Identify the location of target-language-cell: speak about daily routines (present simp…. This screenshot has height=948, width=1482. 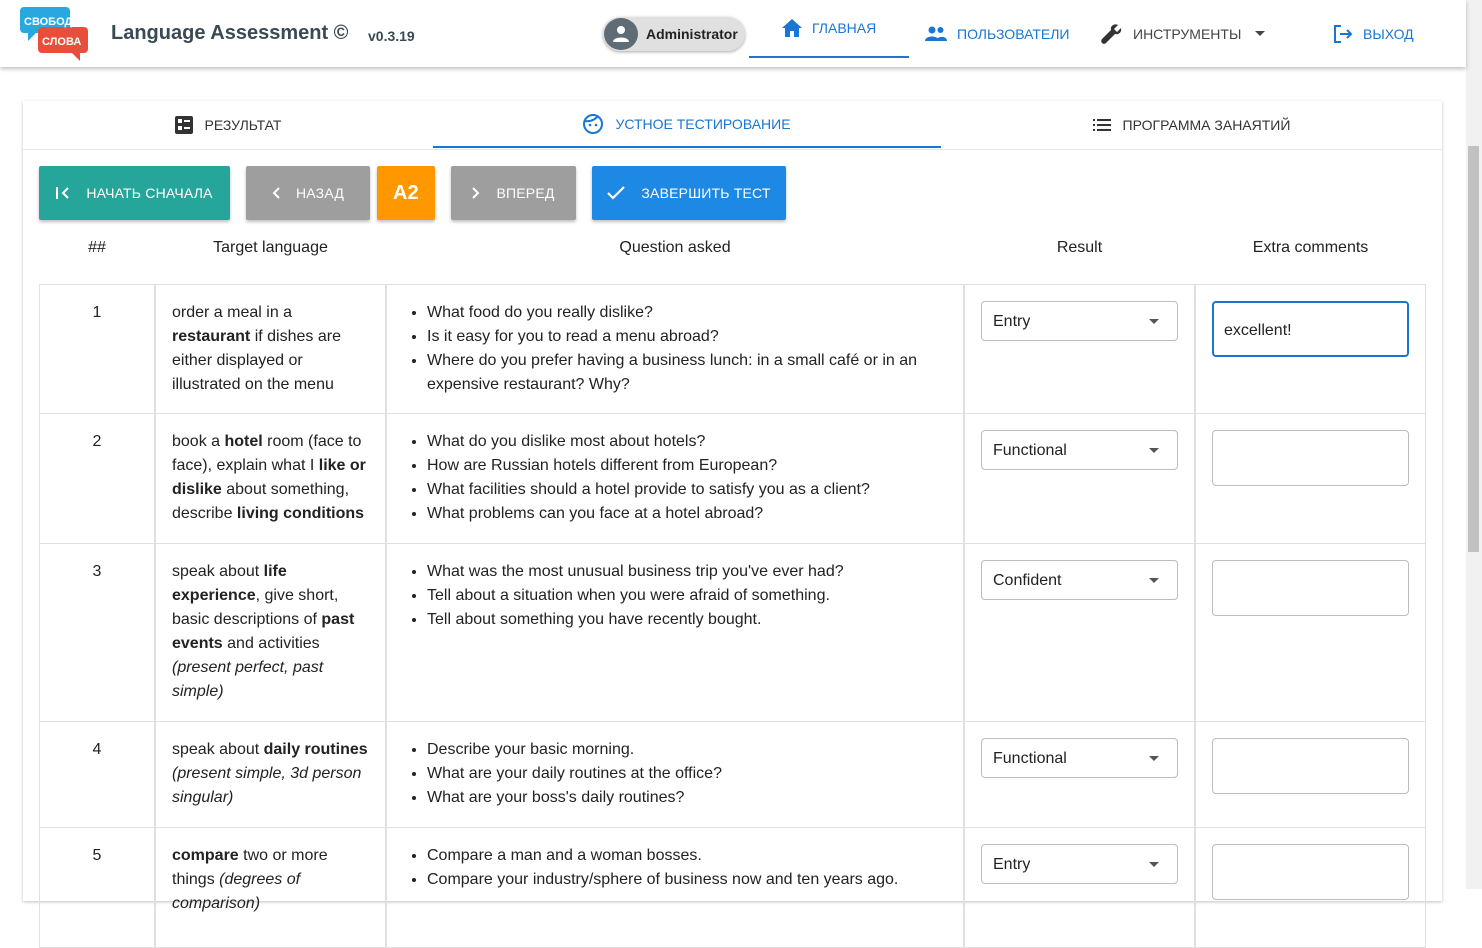
(271, 774).